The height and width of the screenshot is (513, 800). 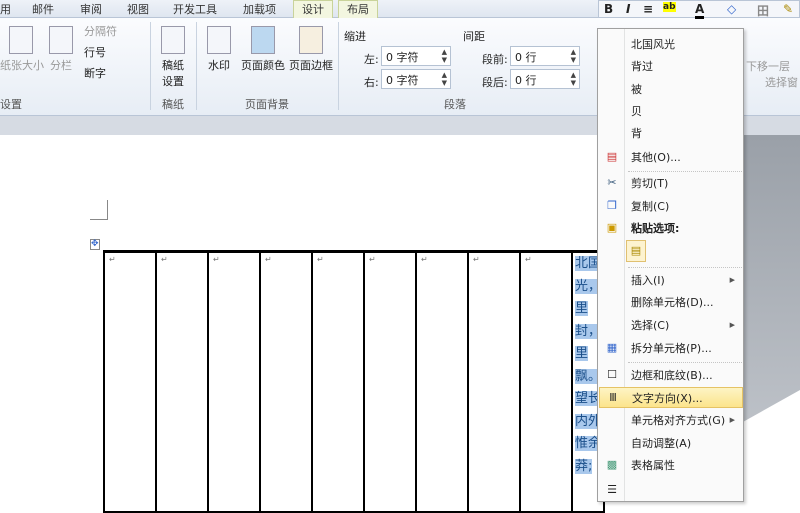 I want to click on tab-start: 用, so click(x=5, y=9).